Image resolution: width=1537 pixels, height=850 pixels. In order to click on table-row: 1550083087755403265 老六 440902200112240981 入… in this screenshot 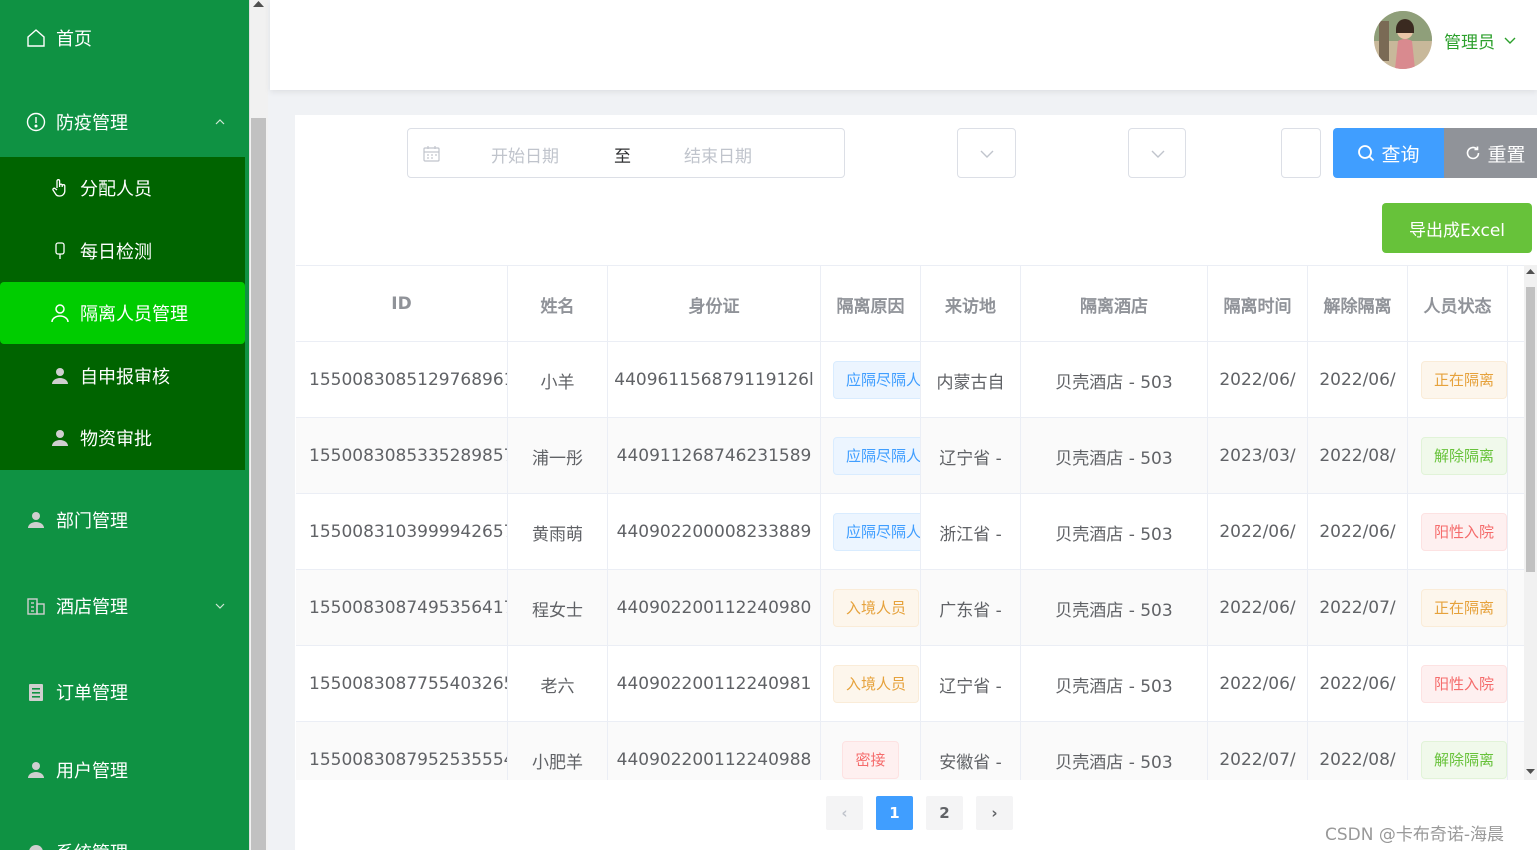, I will do `click(910, 684)`.